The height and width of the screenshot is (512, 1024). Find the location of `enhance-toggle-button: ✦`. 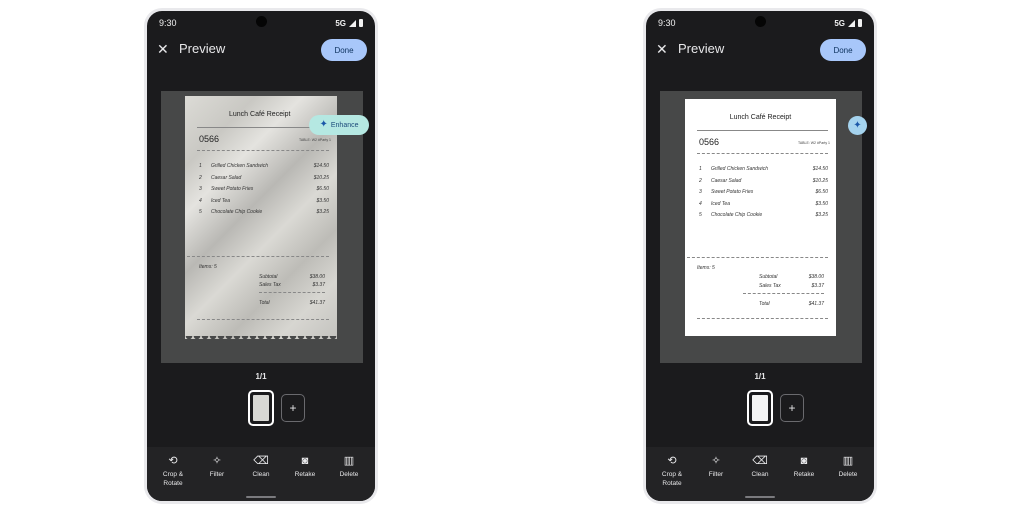

enhance-toggle-button: ✦ is located at coordinates (857, 125).